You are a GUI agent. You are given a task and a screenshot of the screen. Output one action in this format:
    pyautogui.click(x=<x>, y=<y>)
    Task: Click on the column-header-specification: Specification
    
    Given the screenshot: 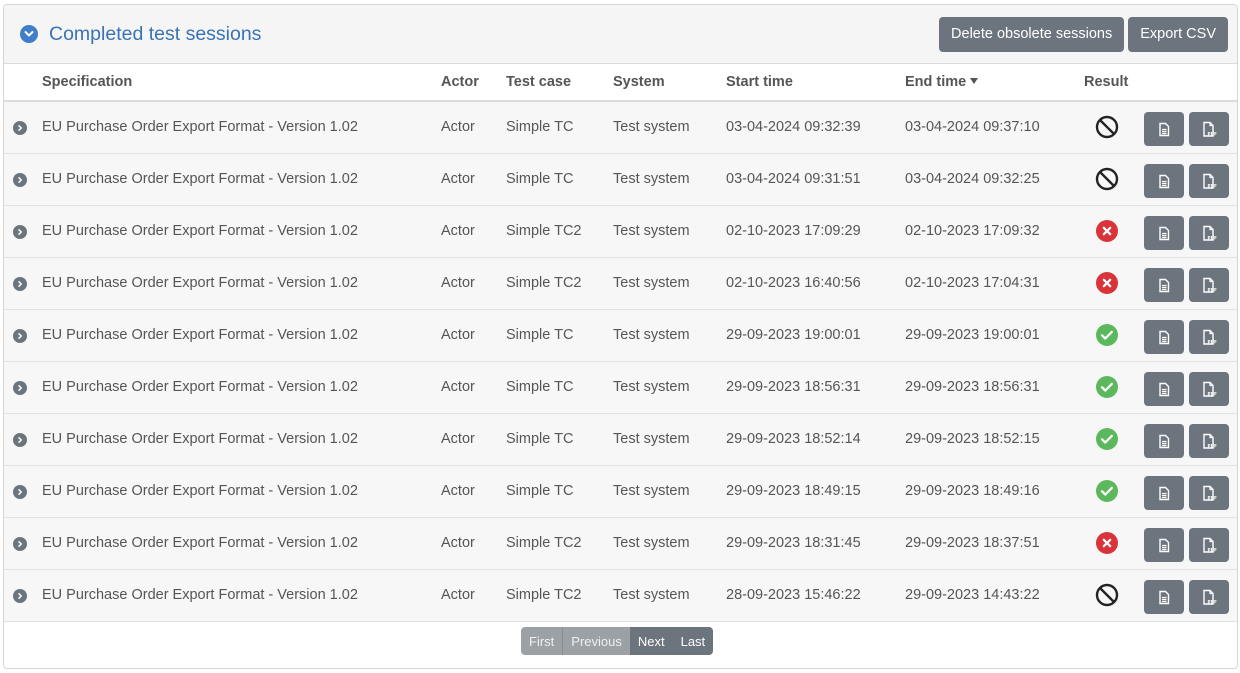 What is the action you would take?
    pyautogui.click(x=87, y=82)
    